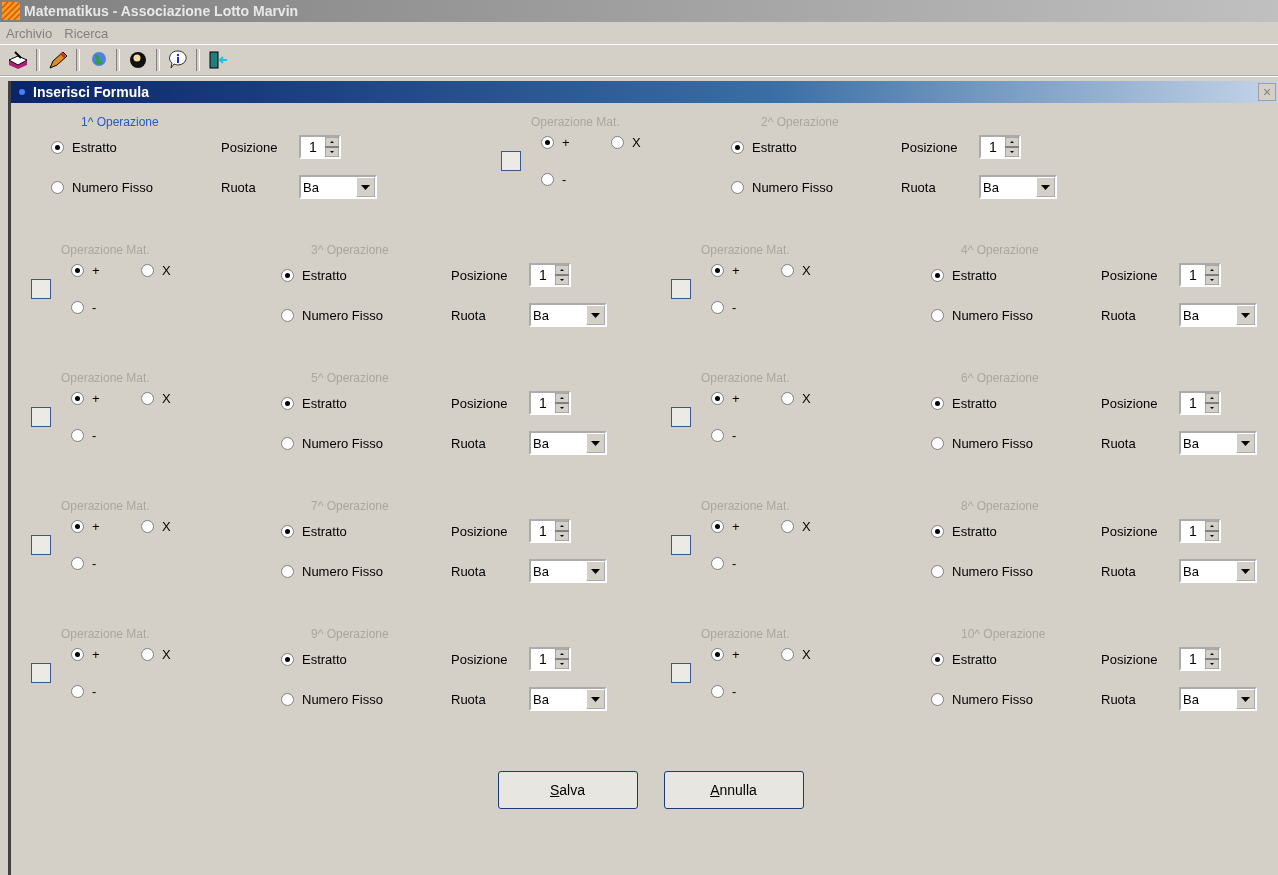 Image resolution: width=1278 pixels, height=875 pixels. I want to click on radio-button: Numero Fisso, so click(102, 187).